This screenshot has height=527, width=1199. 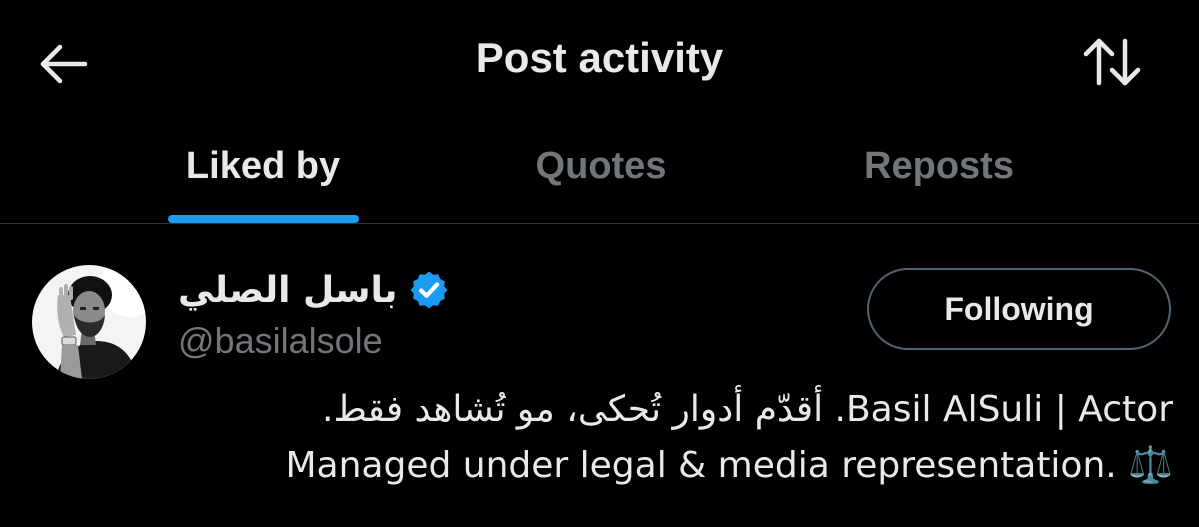 I want to click on sort-button, so click(x=1112, y=62).